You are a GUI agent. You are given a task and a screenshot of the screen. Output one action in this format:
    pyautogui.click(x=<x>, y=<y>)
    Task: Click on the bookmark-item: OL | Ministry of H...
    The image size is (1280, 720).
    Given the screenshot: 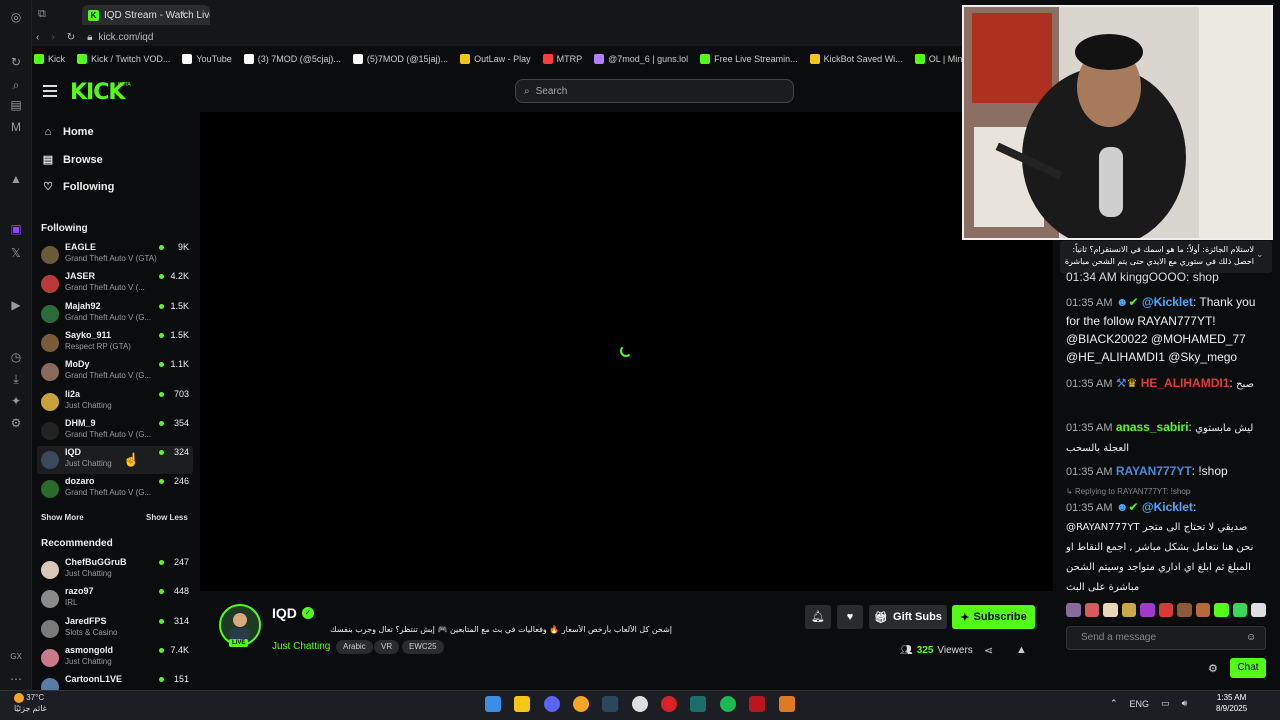 What is the action you would take?
    pyautogui.click(x=938, y=59)
    